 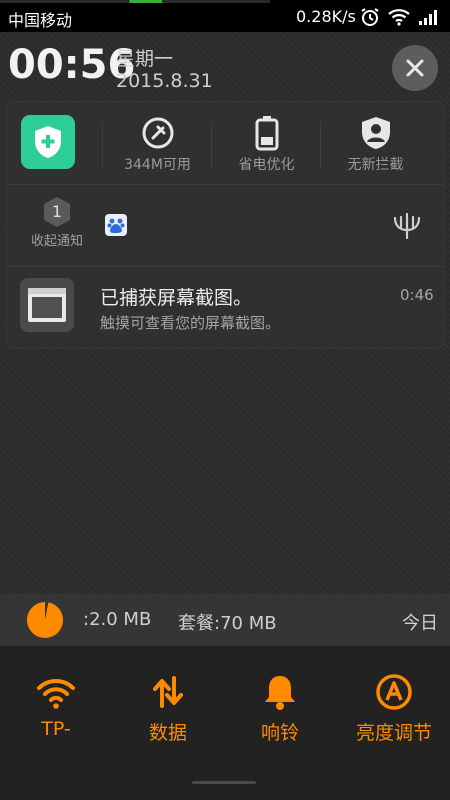 I want to click on close-button, so click(x=415, y=68).